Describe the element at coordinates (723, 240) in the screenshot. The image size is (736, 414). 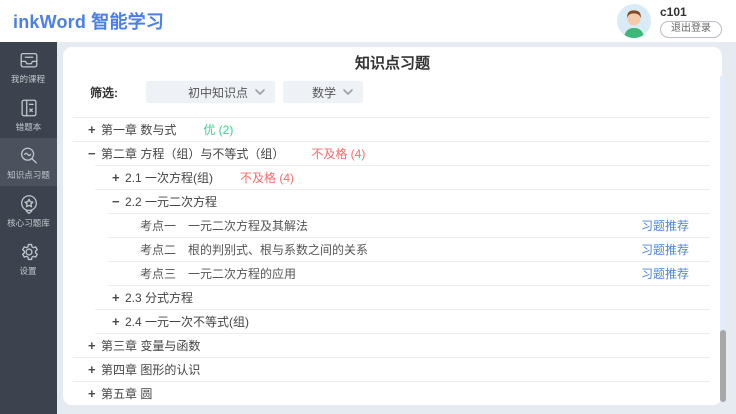
I see `scrollbar` at that location.